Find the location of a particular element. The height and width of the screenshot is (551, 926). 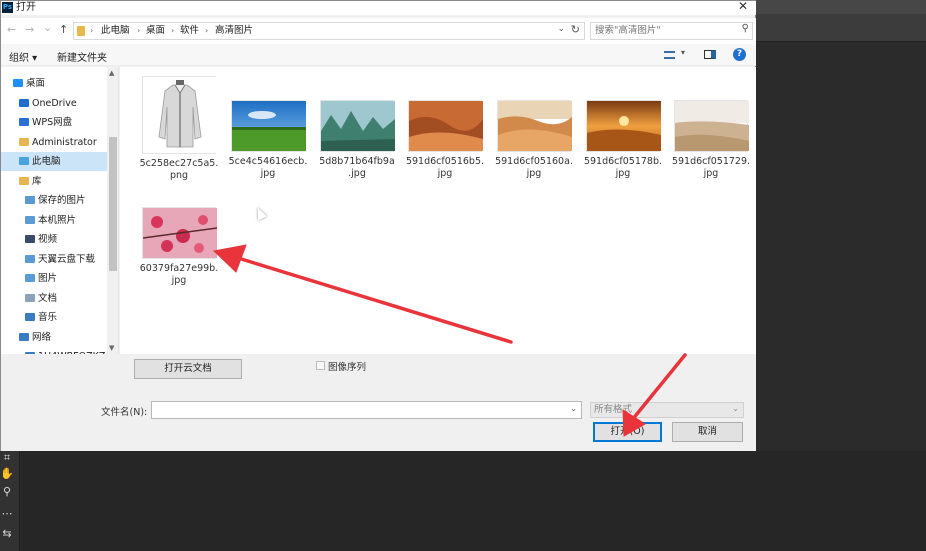

file-type-dropdown-icon: ⌄ is located at coordinates (735, 408).